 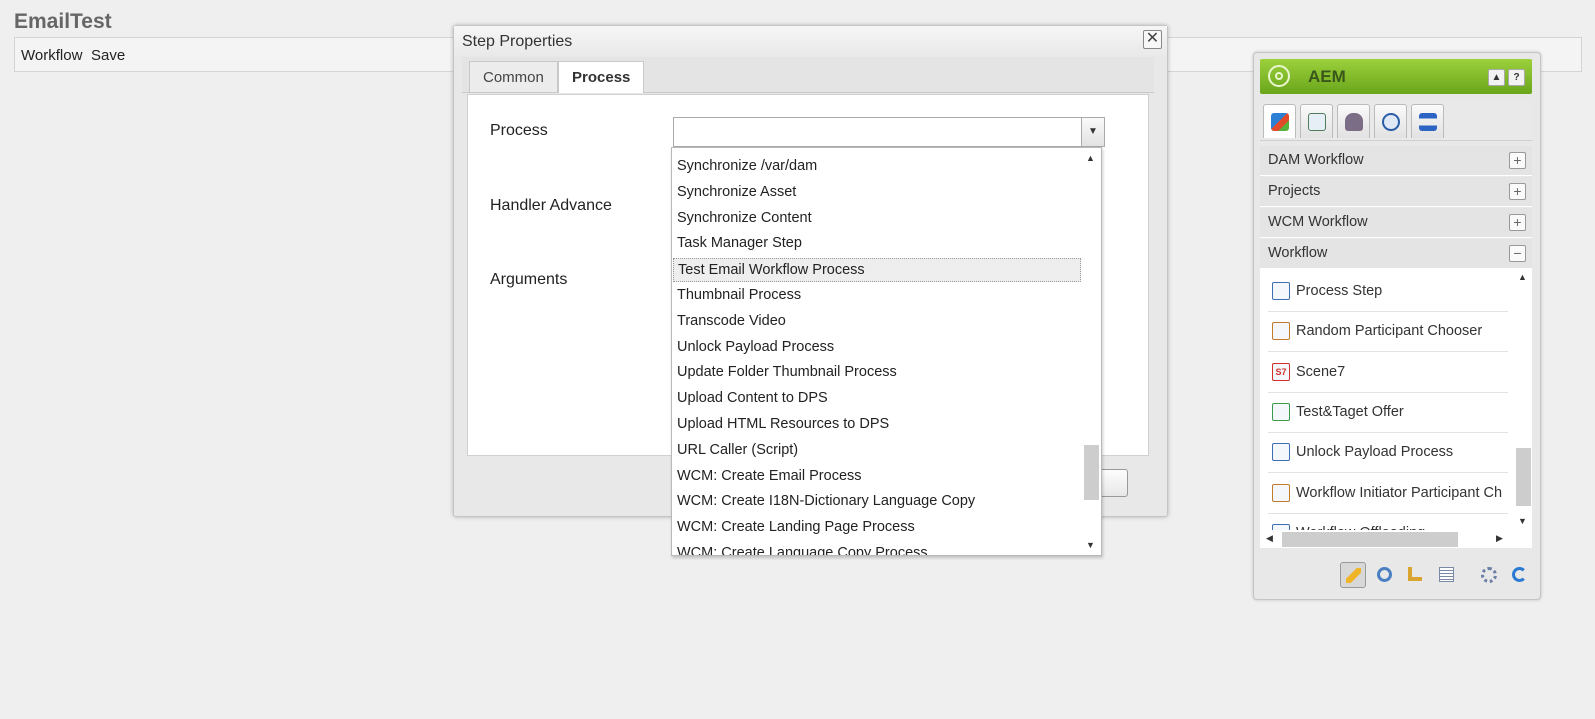 I want to click on aem-logo-icon, so click(x=1279, y=76).